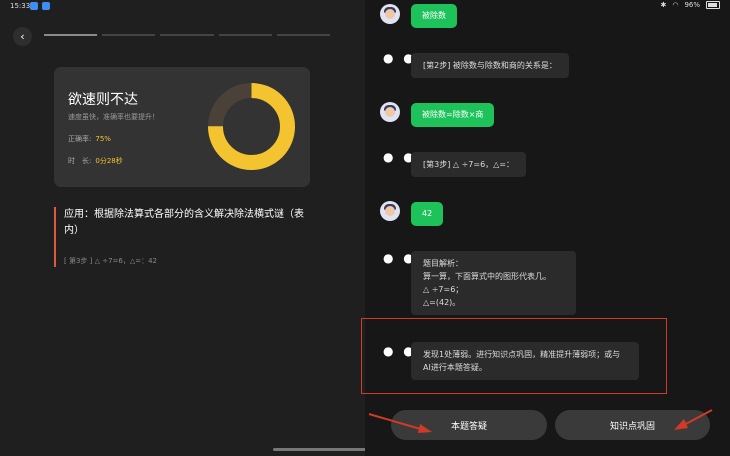 The image size is (730, 456). I want to click on ai-message-bubble: [第2步] 被除数与除数和商的关系是：, so click(490, 65).